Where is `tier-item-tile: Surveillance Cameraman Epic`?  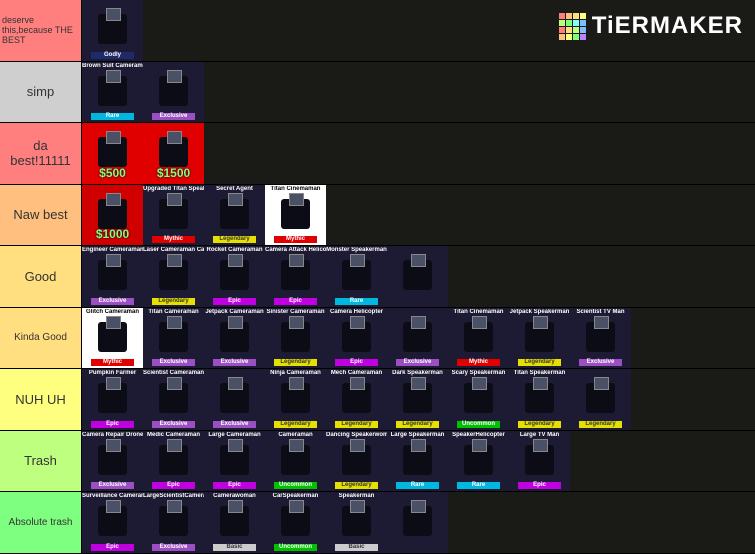 tier-item-tile: Surveillance Cameraman Epic is located at coordinates (112, 522).